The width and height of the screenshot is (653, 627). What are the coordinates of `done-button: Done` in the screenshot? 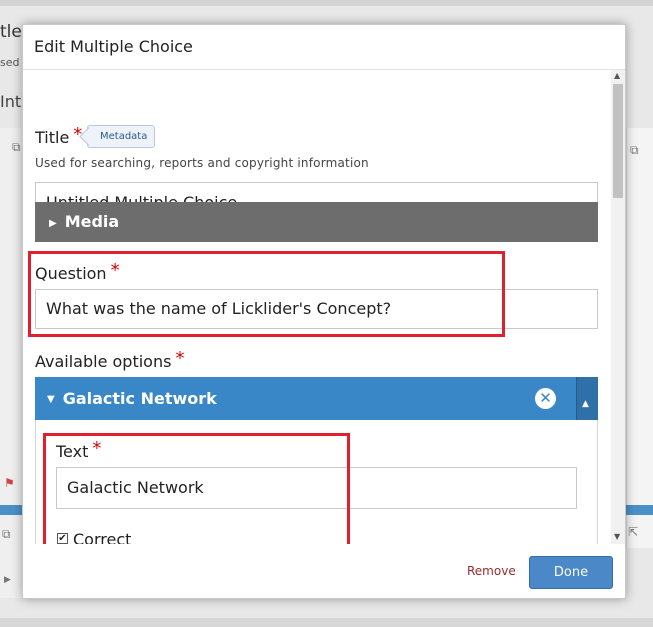 It's located at (571, 572).